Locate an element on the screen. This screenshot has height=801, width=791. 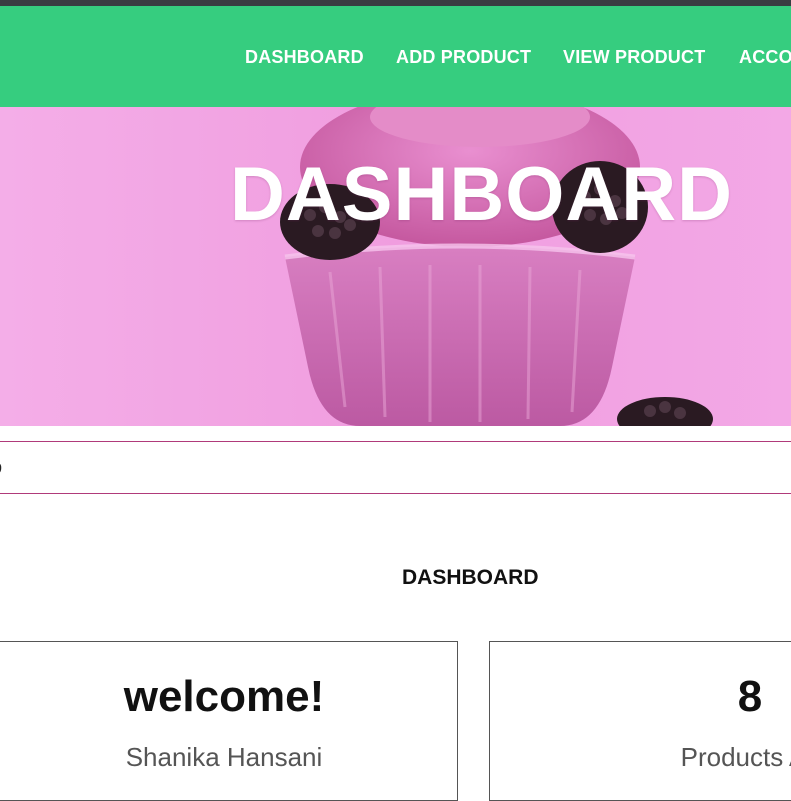
nav-link-account: ACCO is located at coordinates (765, 57).